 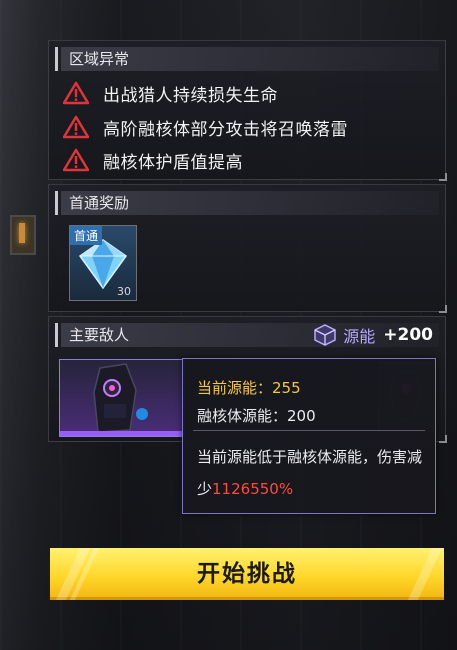 I want to click on core-energy-row: 融核体源能：200, so click(x=256, y=415).